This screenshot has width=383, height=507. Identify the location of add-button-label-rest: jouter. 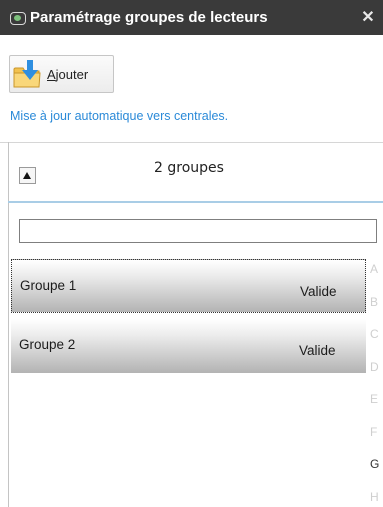
(72, 74).